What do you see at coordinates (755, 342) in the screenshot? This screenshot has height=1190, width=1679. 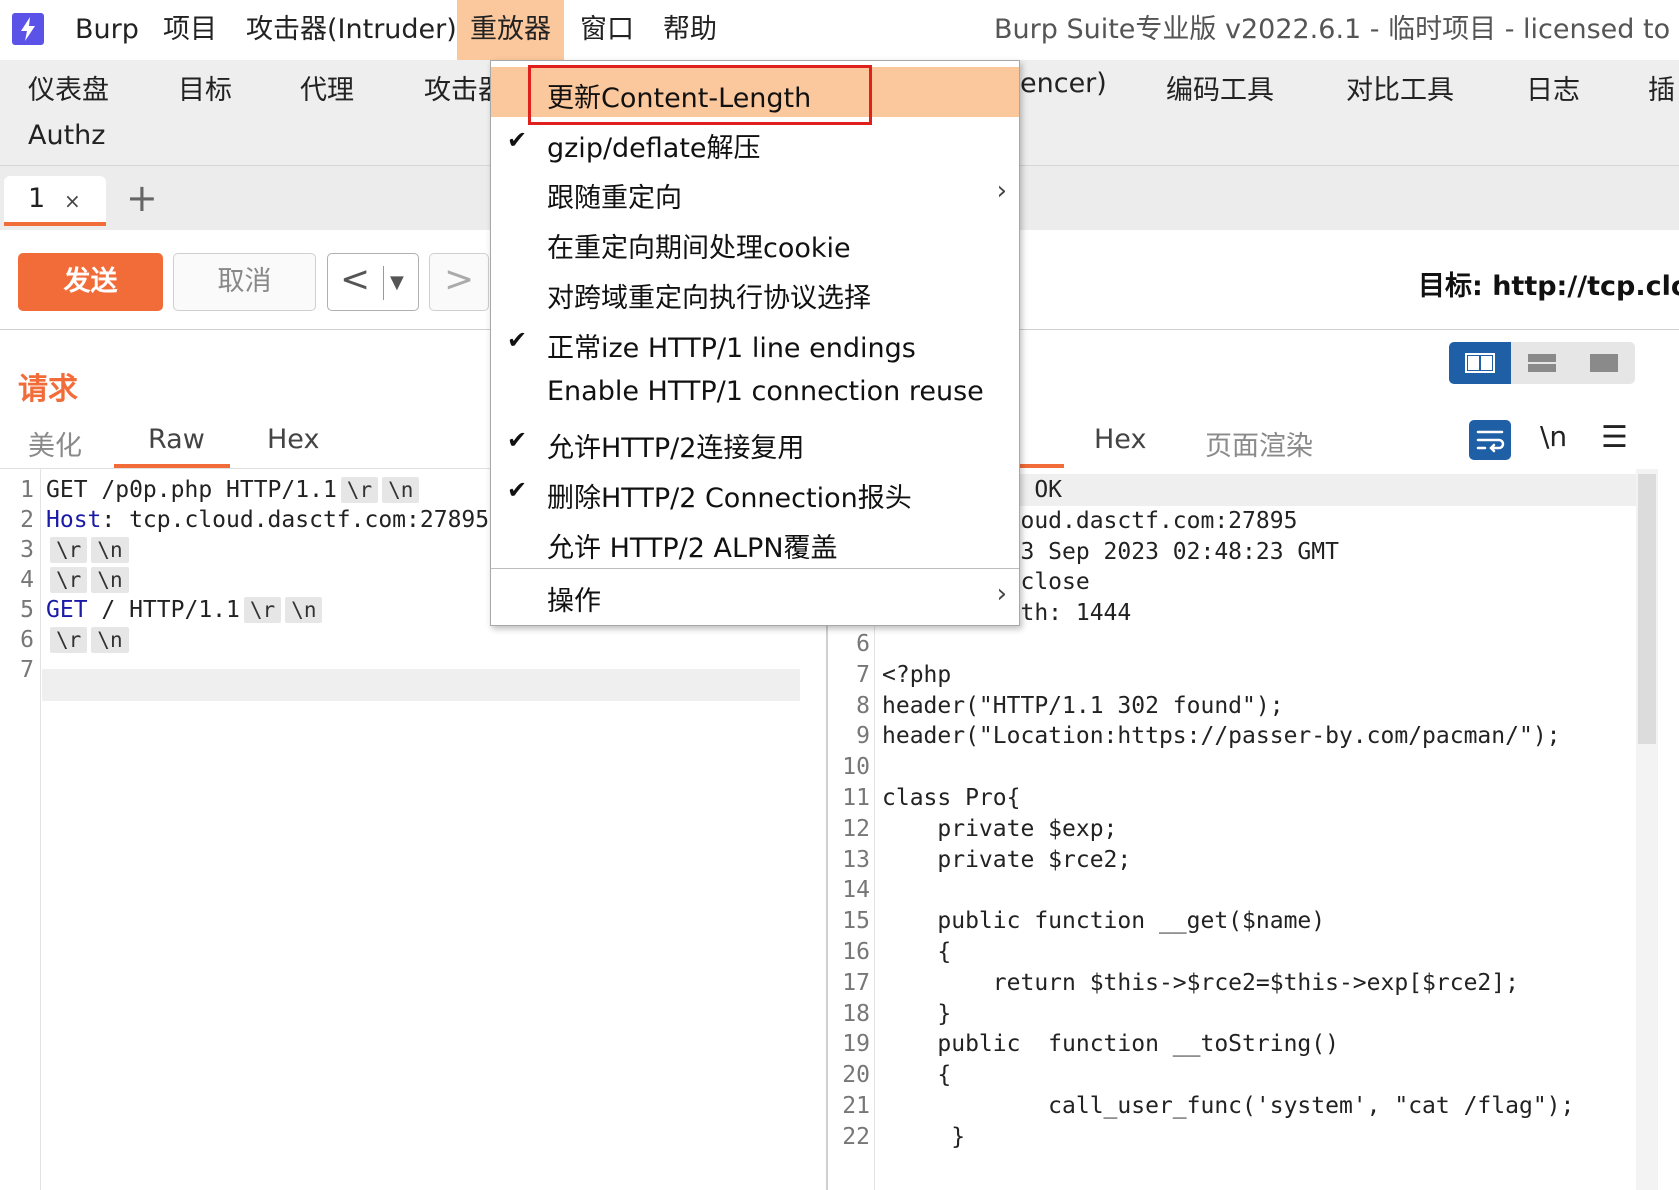 I see `menu-item: ✔ 正常ize HTTP/1 line endings` at bounding box center [755, 342].